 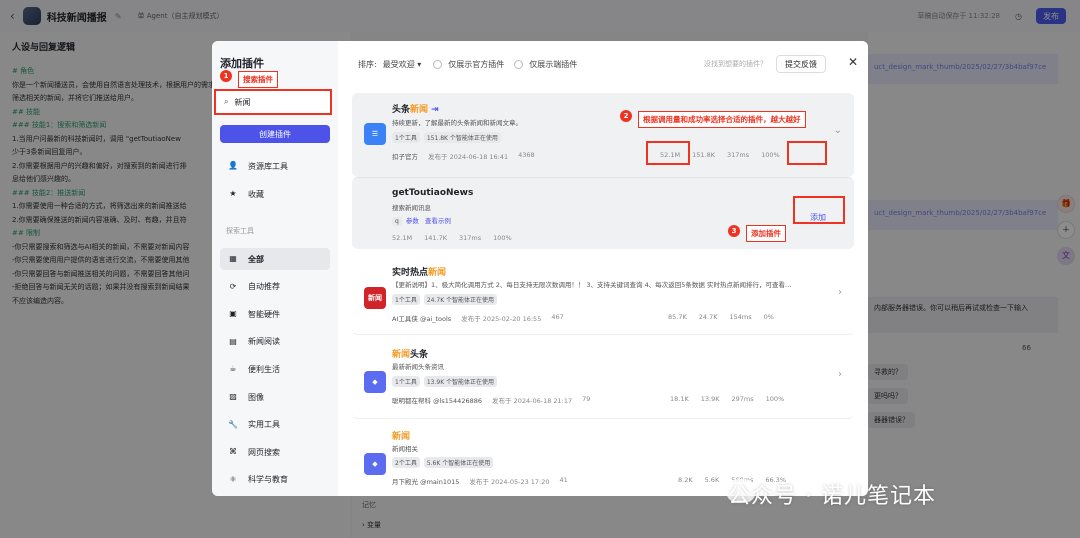 I want to click on grid-icon: ▦, so click(x=233, y=258).